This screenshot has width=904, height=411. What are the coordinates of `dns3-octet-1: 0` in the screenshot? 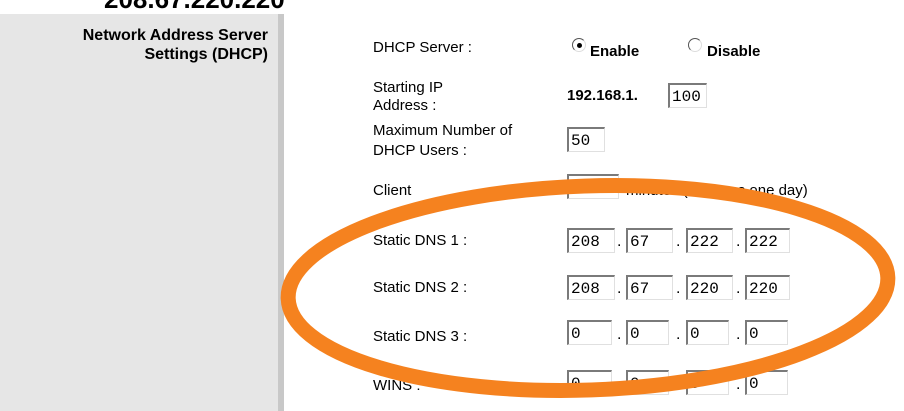 It's located at (589, 332).